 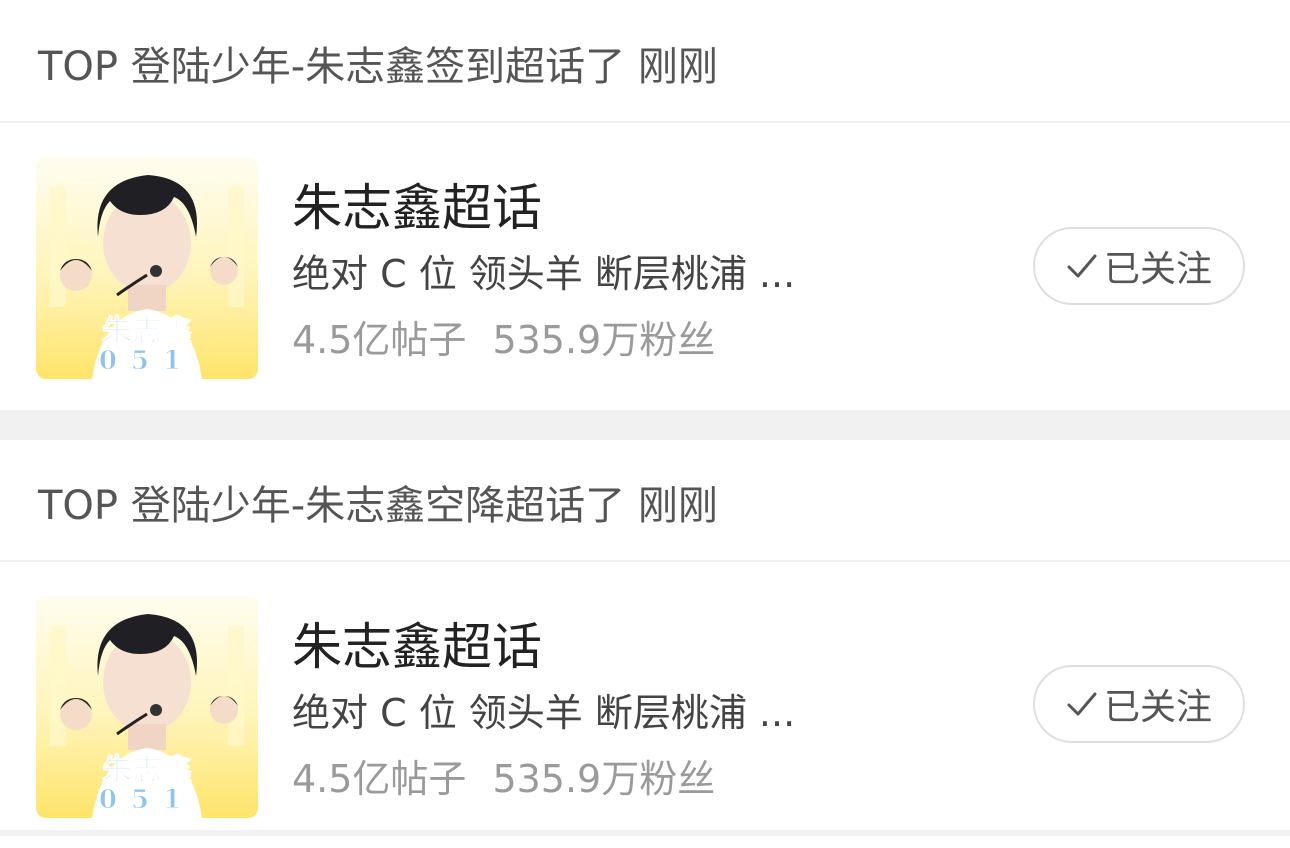 I want to click on activity-text: TOP 登陆少年-朱志鑫签到超话了 刚刚, so click(x=378, y=67).